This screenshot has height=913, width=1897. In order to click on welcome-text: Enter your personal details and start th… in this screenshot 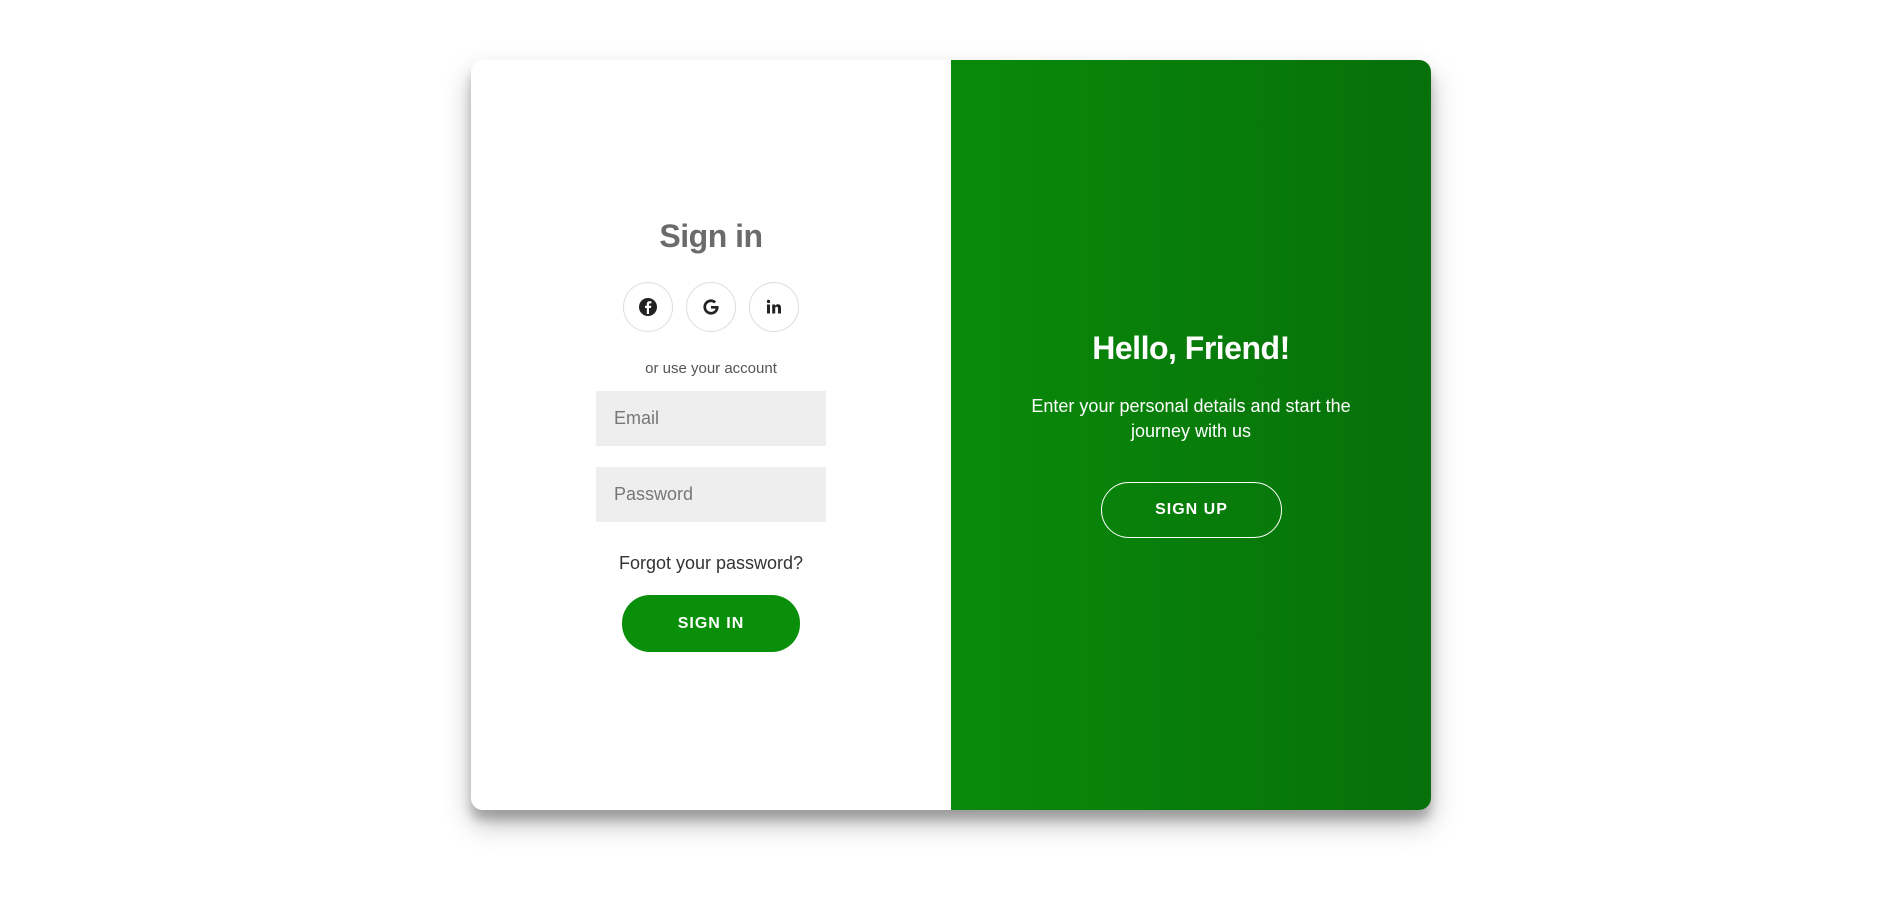, I will do `click(1191, 418)`.